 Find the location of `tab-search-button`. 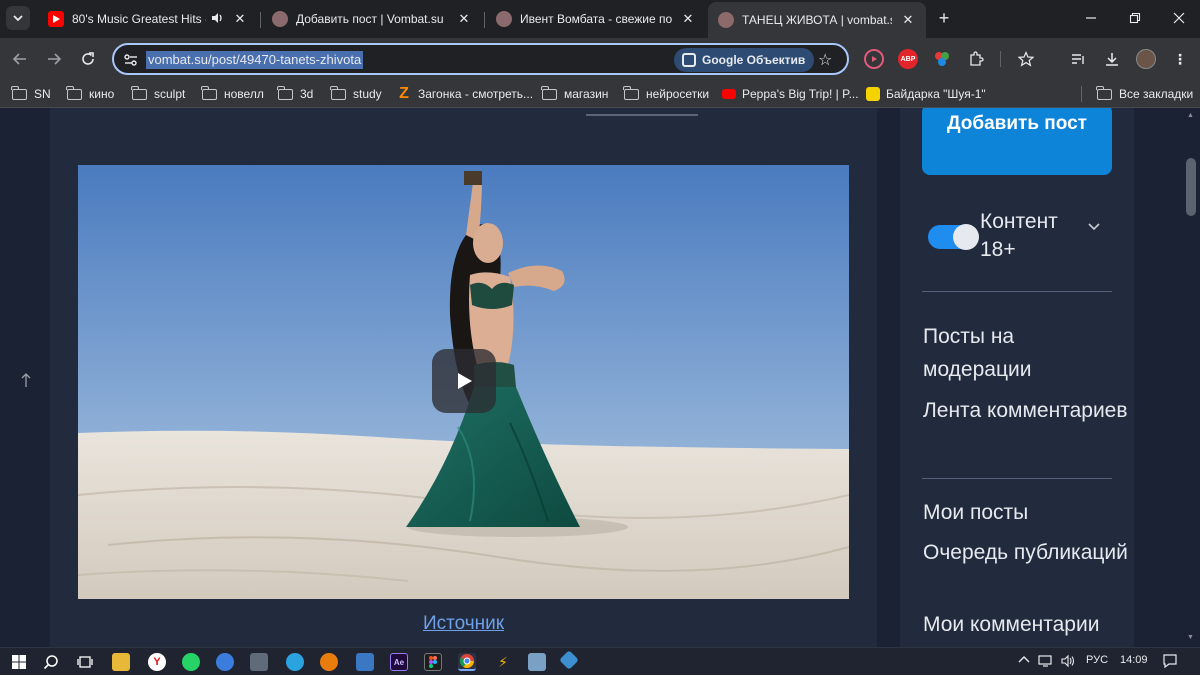

tab-search-button is located at coordinates (18, 18).